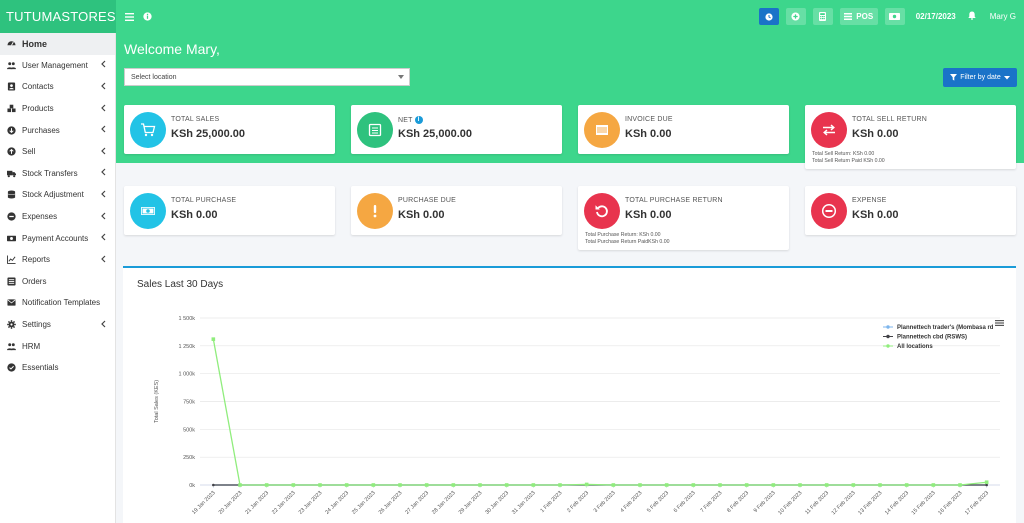 This screenshot has height=523, width=1024. Describe the element at coordinates (36, 260) in the screenshot. I see `sidebar-item-label: Reports` at that location.